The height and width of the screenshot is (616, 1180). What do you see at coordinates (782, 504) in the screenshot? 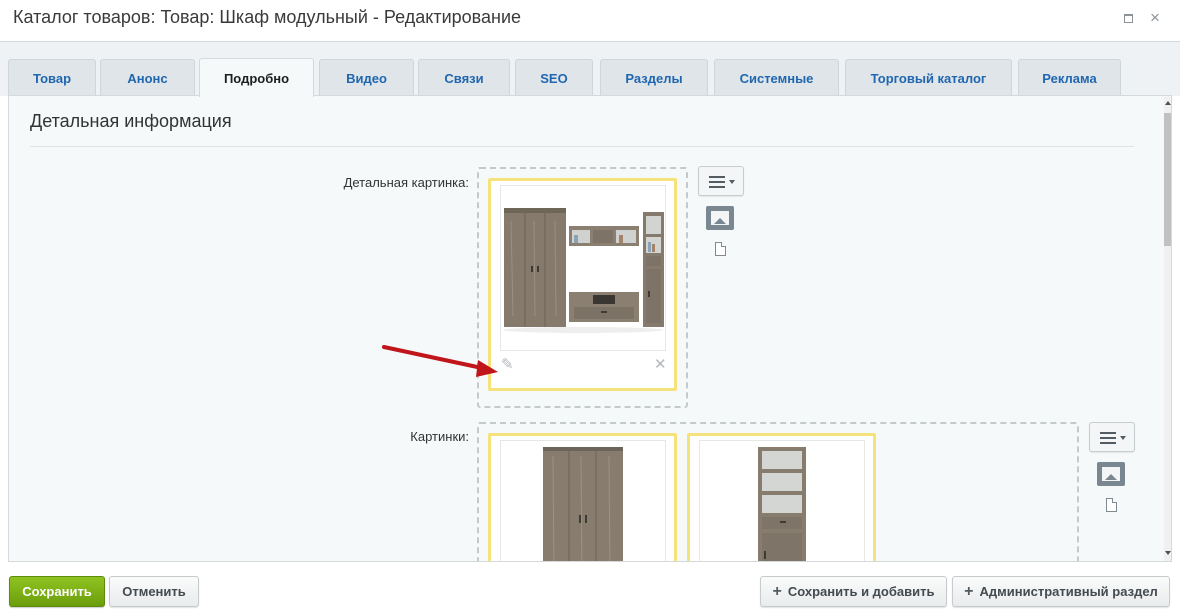
I see `bookcase-image` at bounding box center [782, 504].